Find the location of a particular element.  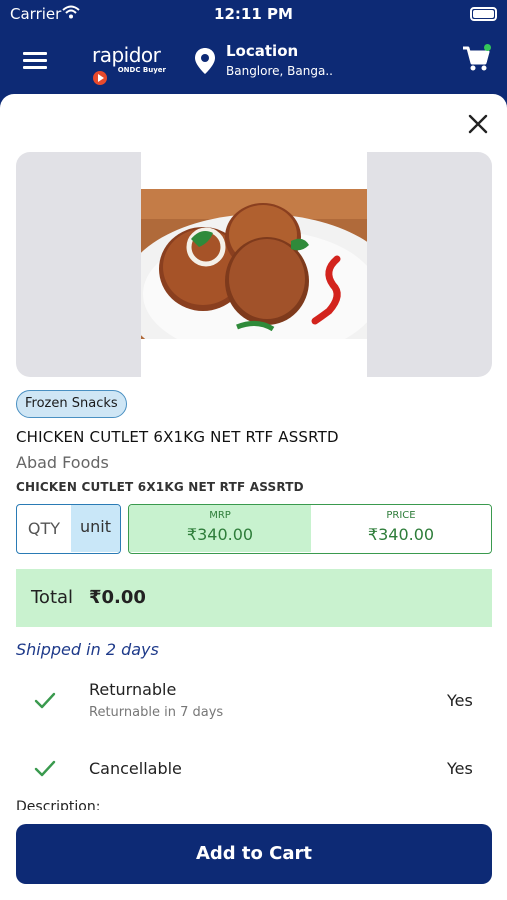

mrp-value: ₹340.00 is located at coordinates (220, 534).